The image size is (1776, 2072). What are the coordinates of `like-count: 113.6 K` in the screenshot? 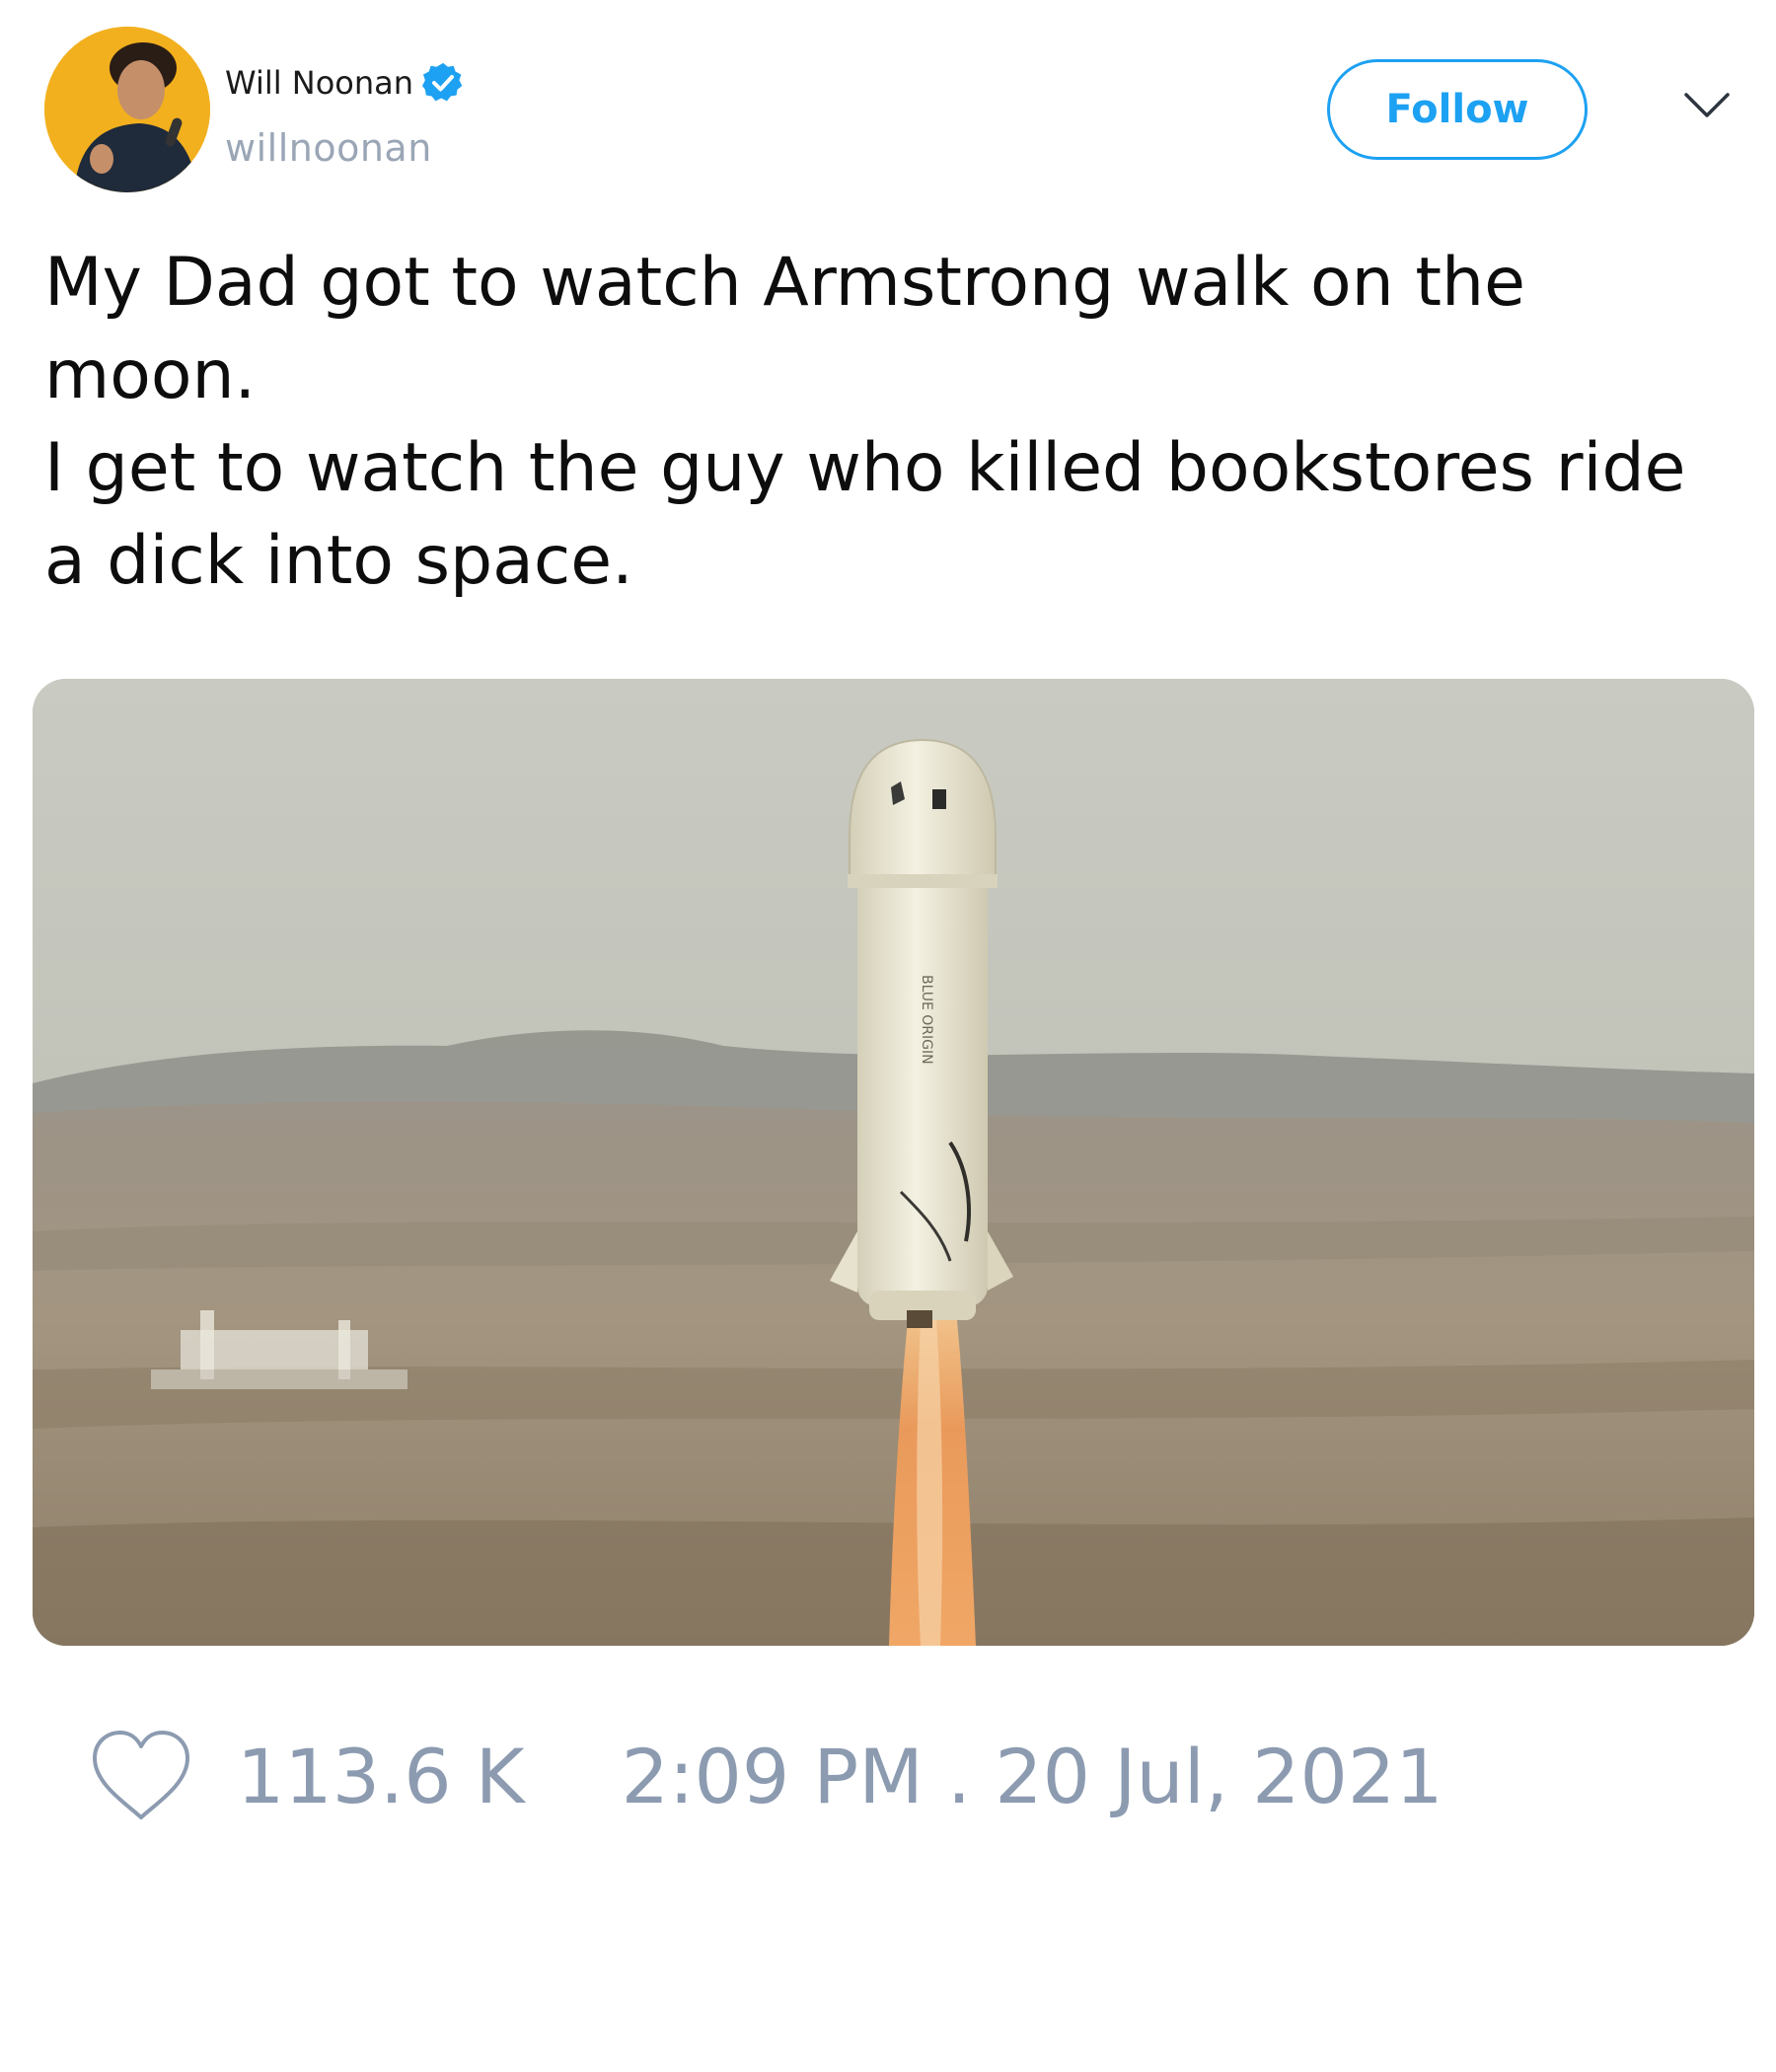 It's located at (381, 1776).